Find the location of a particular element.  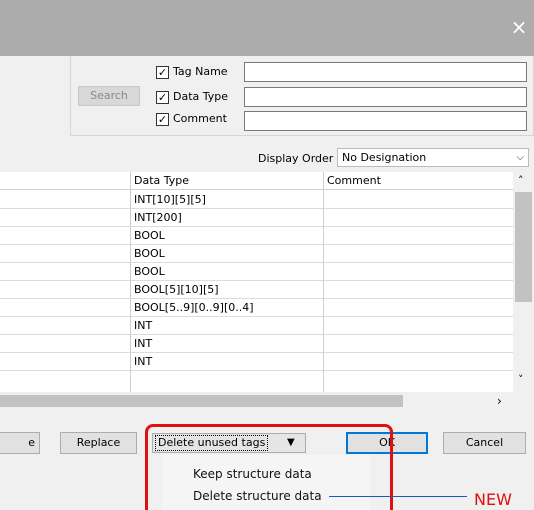

horizontal-scrollbar: › is located at coordinates (267, 401).